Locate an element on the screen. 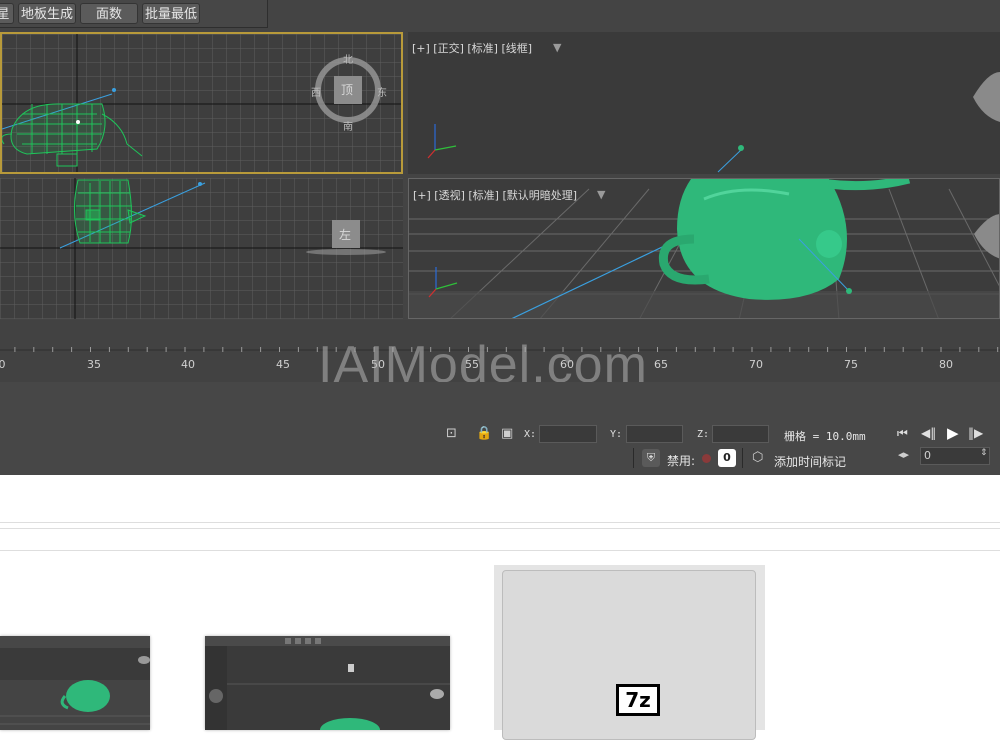  cube-icon: ⬡ is located at coordinates (757, 457).